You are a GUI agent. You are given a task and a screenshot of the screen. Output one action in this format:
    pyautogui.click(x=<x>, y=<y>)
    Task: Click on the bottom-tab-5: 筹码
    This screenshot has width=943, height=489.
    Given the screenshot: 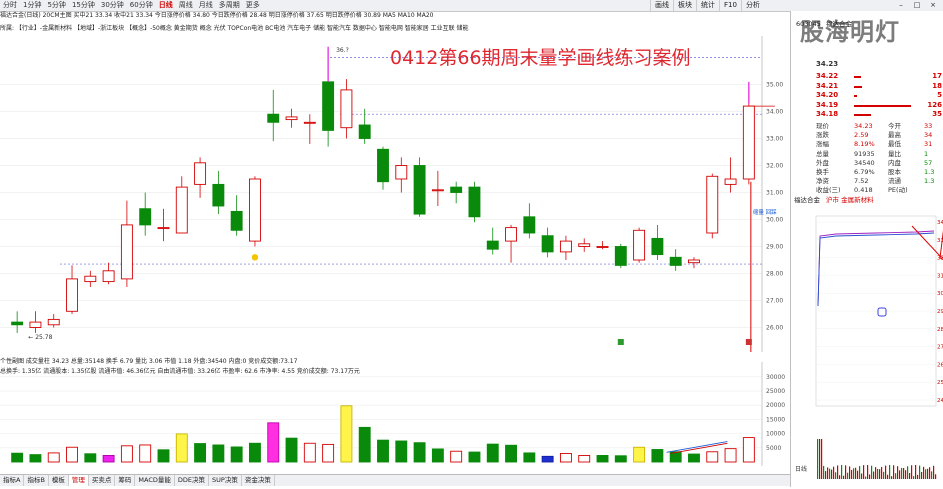 What is the action you would take?
    pyautogui.click(x=125, y=480)
    